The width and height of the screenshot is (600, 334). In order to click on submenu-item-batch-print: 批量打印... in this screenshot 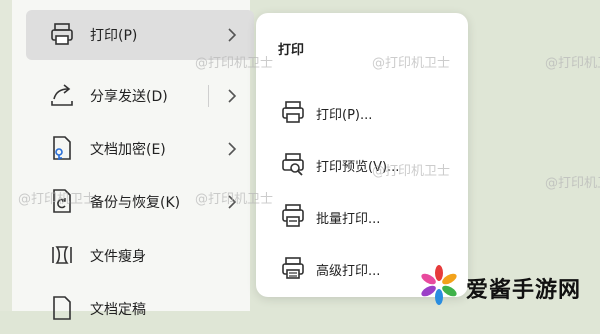, I will do `click(362, 217)`.